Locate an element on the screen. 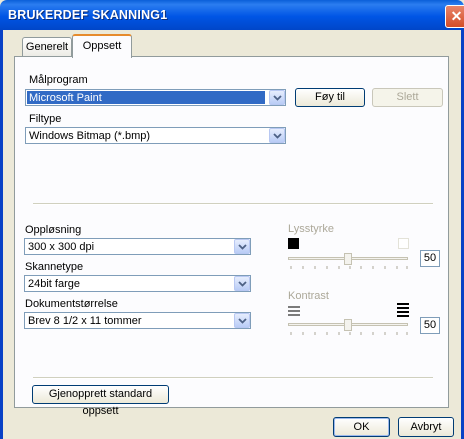 The image size is (464, 439). contrast-value: 50 is located at coordinates (430, 325).